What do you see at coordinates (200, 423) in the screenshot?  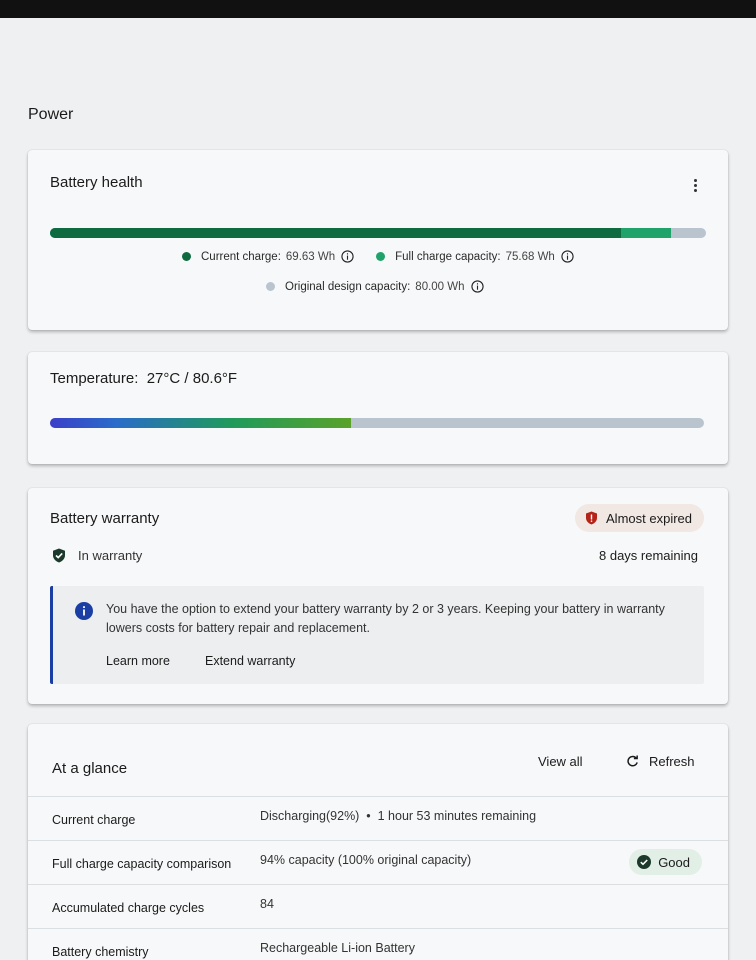 I see `temperature-level-fill` at bounding box center [200, 423].